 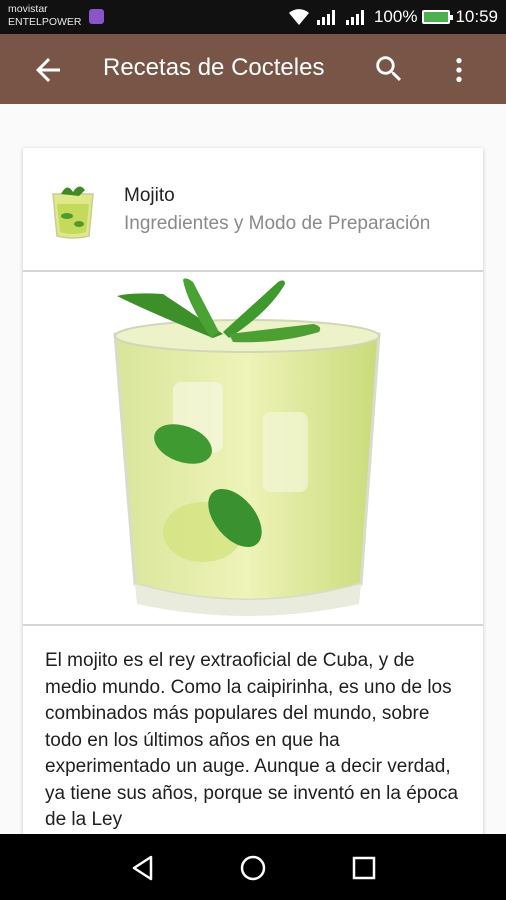 I want to click on search-button, so click(x=390, y=70).